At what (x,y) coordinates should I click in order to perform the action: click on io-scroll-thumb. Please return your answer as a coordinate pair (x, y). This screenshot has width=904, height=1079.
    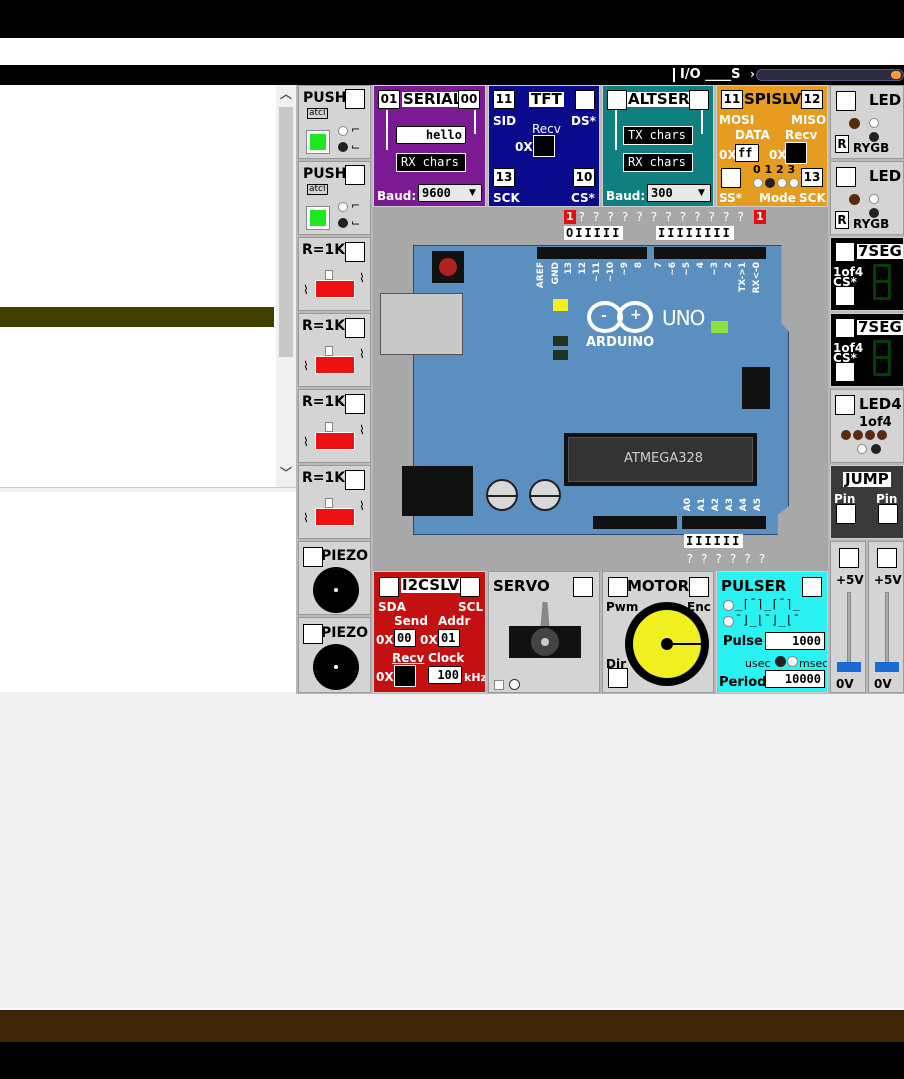
    Looking at the image, I should click on (896, 75).